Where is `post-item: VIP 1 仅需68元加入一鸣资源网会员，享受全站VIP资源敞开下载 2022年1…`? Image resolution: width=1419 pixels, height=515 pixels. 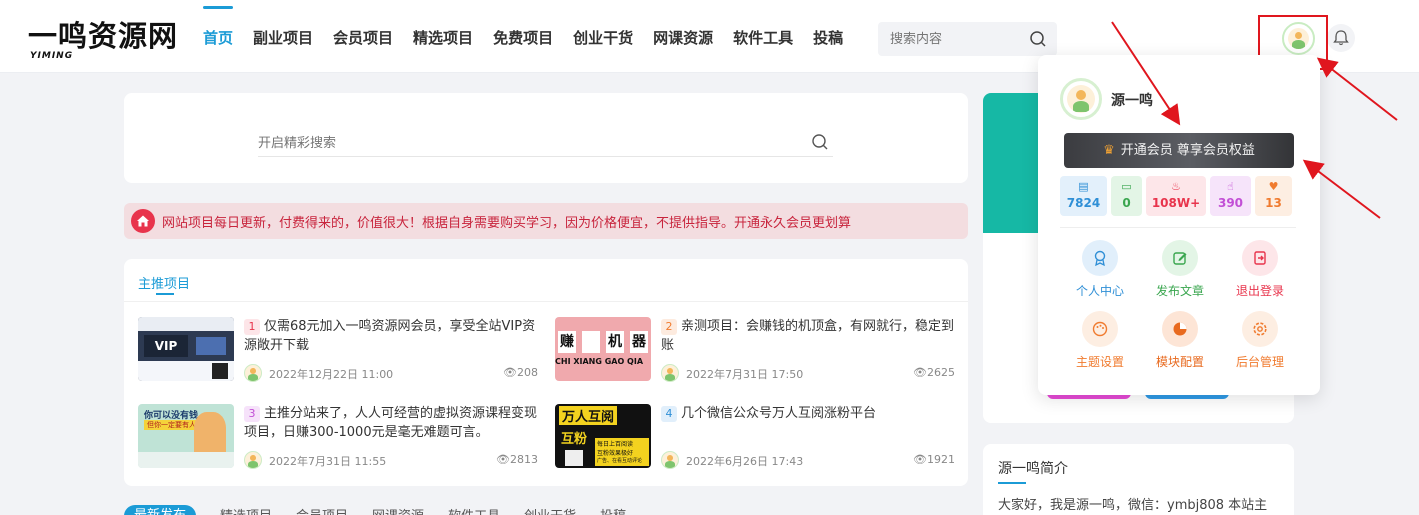
post-item: VIP 1 仅需68元加入一鸣资源网会员，享受全站VIP资源敞开下载 2022年1… is located at coordinates (338, 352).